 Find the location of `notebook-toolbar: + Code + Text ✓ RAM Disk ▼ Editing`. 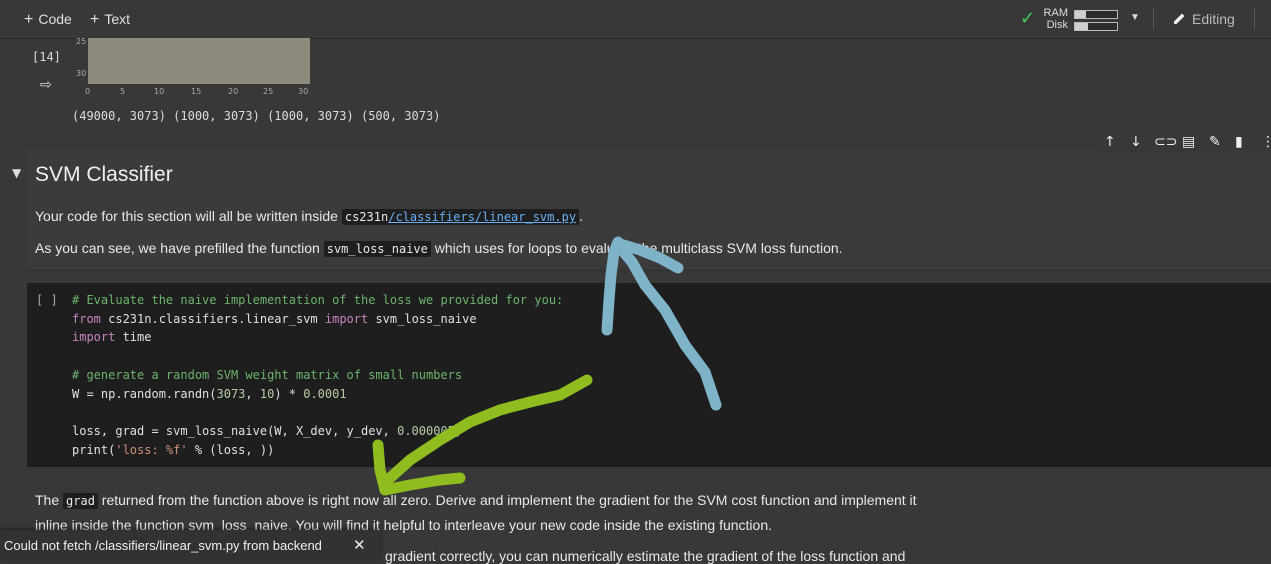

notebook-toolbar: + Code + Text ✓ RAM Disk ▼ Editing is located at coordinates (635, 19).